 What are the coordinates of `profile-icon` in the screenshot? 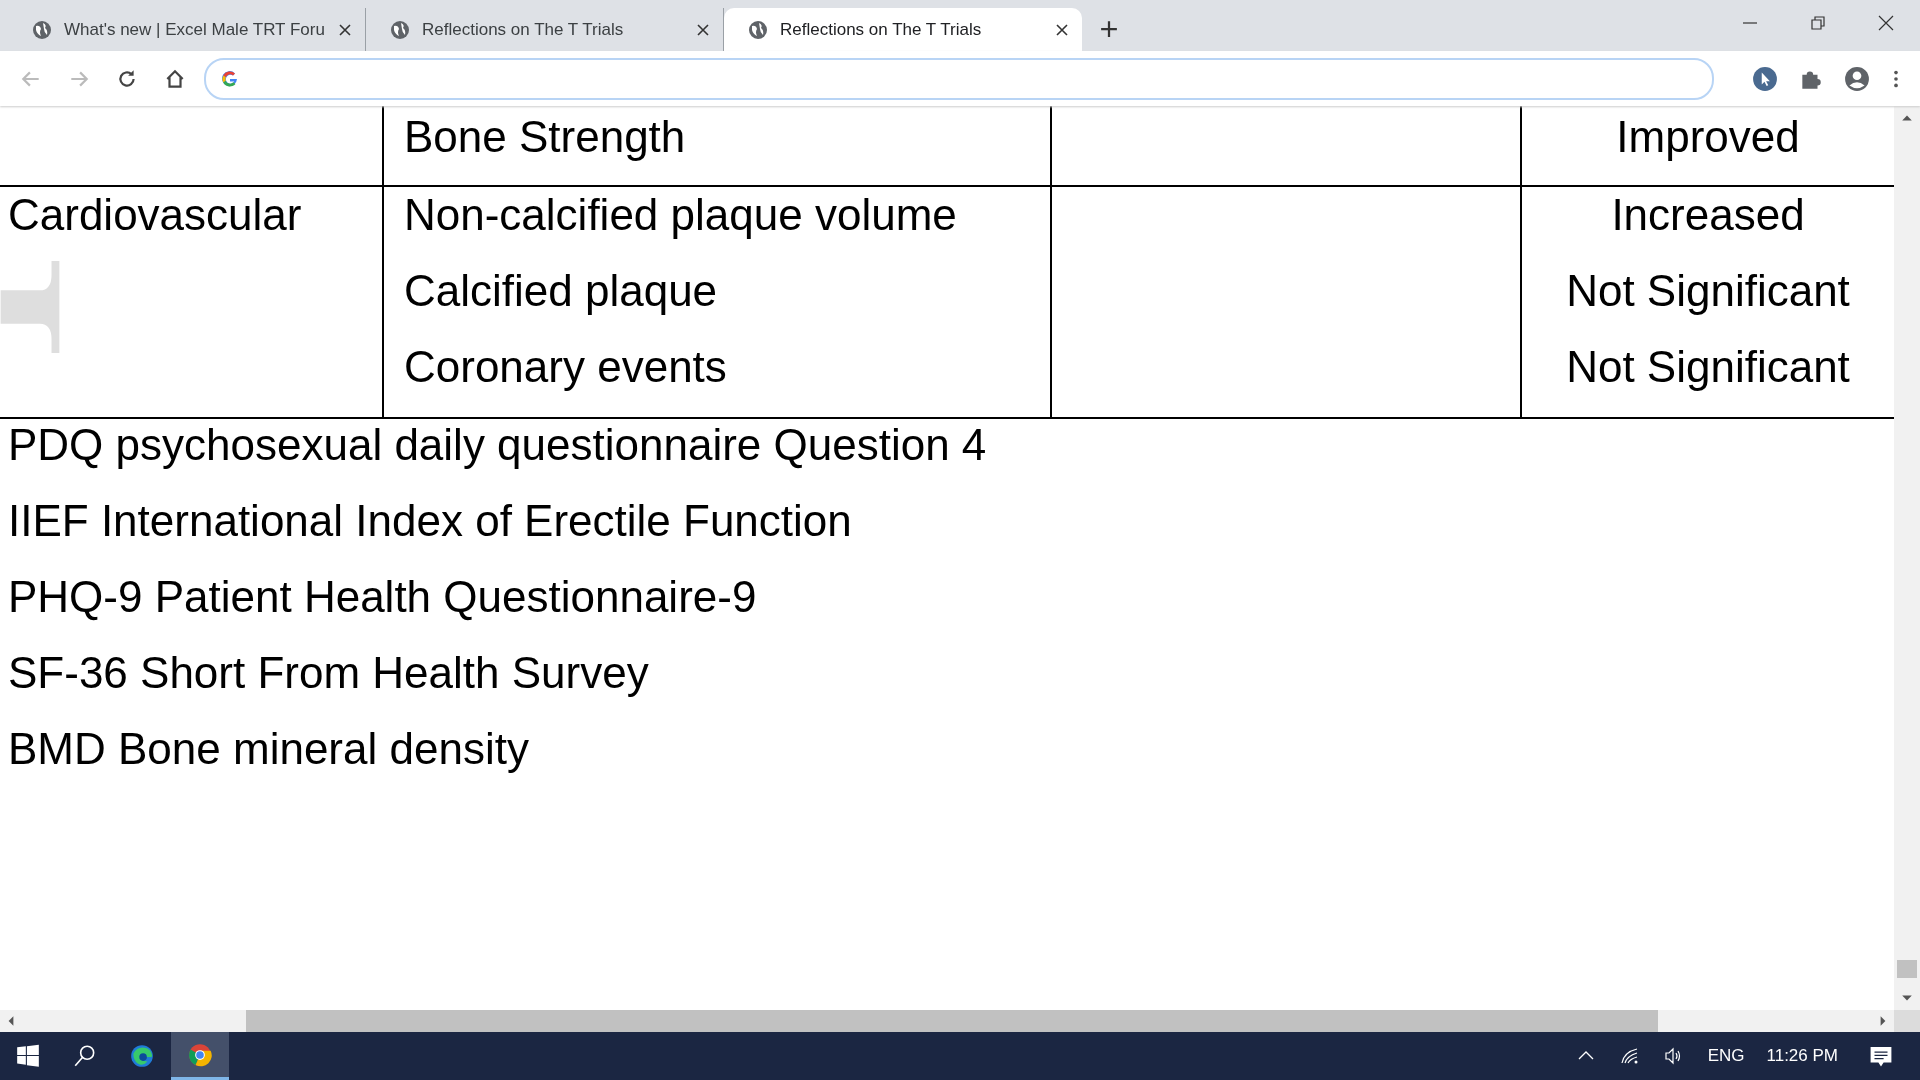 It's located at (1857, 78).